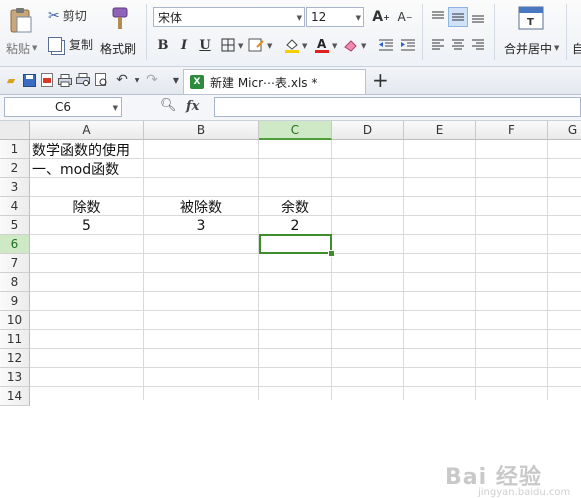 The height and width of the screenshot is (498, 581). What do you see at coordinates (408, 45) in the screenshot?
I see `indent-increase-button` at bounding box center [408, 45].